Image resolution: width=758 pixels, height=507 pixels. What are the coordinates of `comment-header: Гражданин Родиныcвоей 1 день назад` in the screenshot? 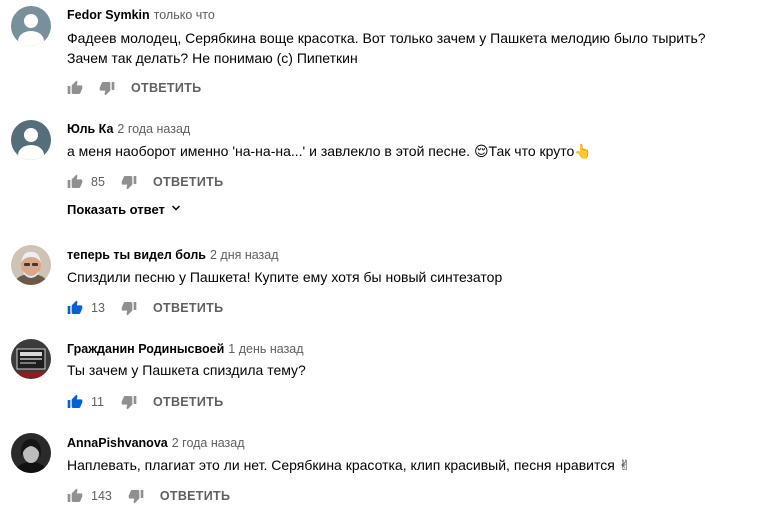 It's located at (185, 349).